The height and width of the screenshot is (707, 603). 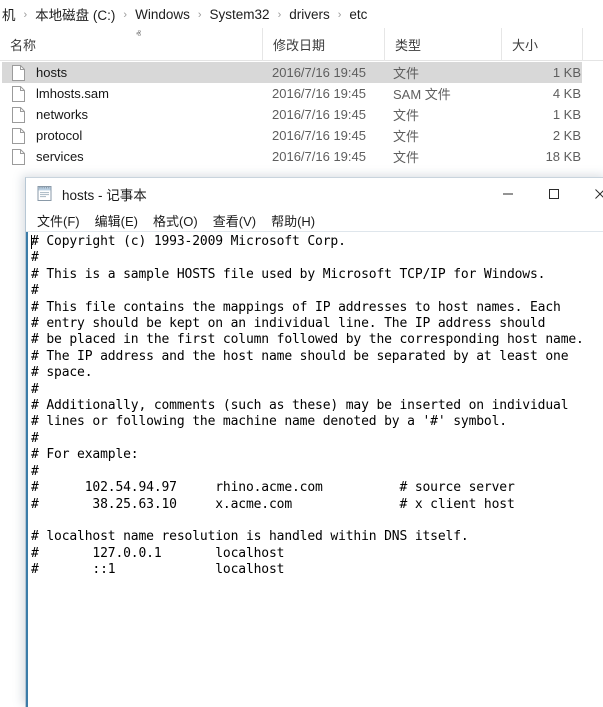 I want to click on file-row: protocol 2016/7/16 19:45 文件 2 KB, so click(x=301, y=135).